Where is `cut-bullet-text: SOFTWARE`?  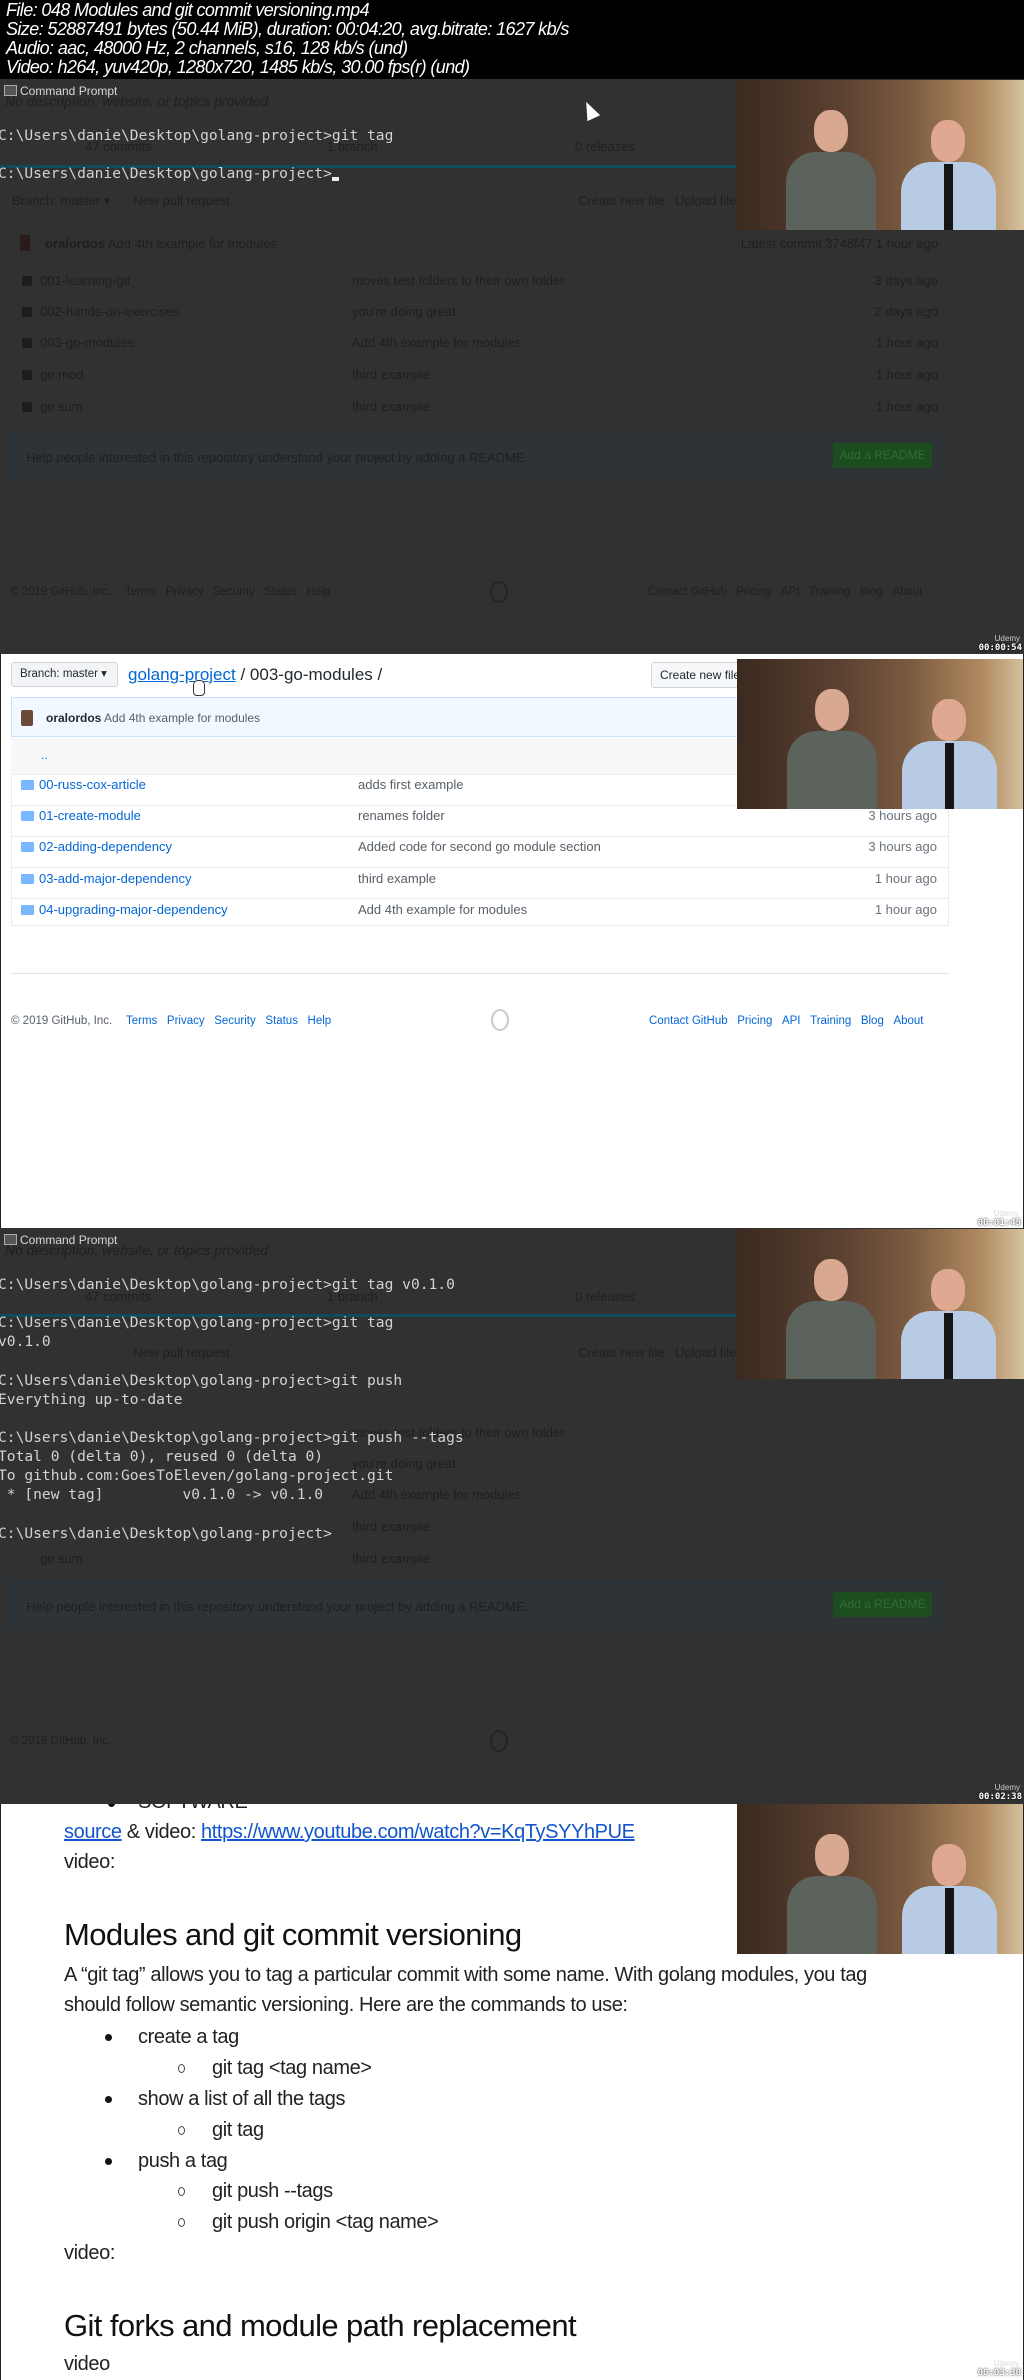 cut-bullet-text: SOFTWARE is located at coordinates (193, 1809).